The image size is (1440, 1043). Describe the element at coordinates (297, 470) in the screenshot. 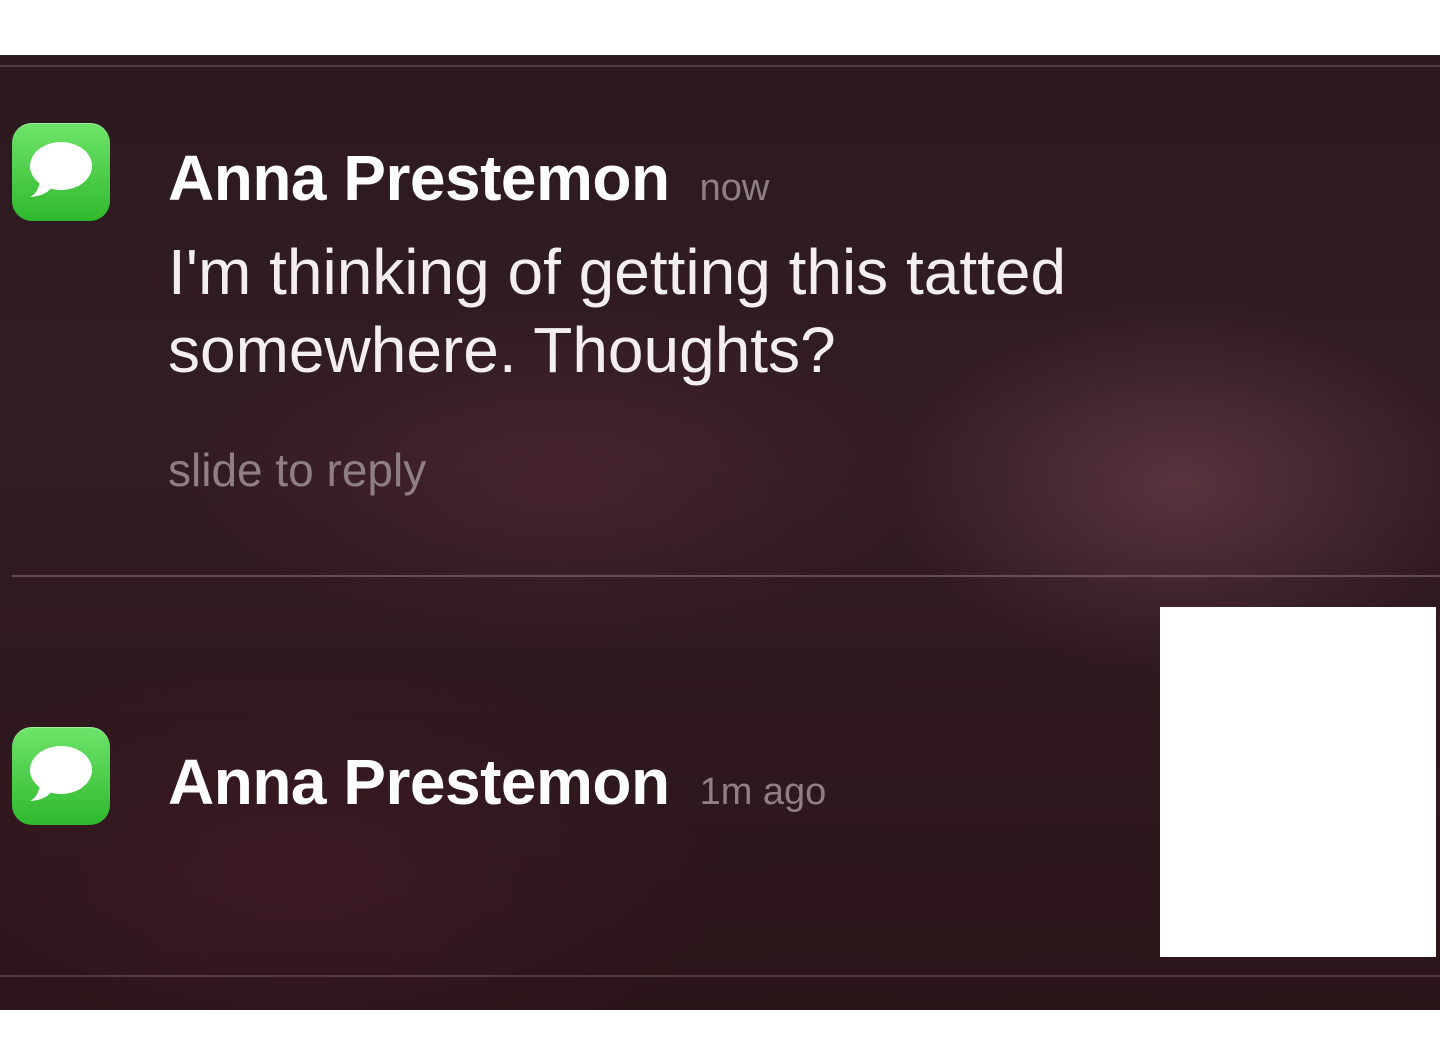

I see `slide-to-reply: slide to reply` at that location.